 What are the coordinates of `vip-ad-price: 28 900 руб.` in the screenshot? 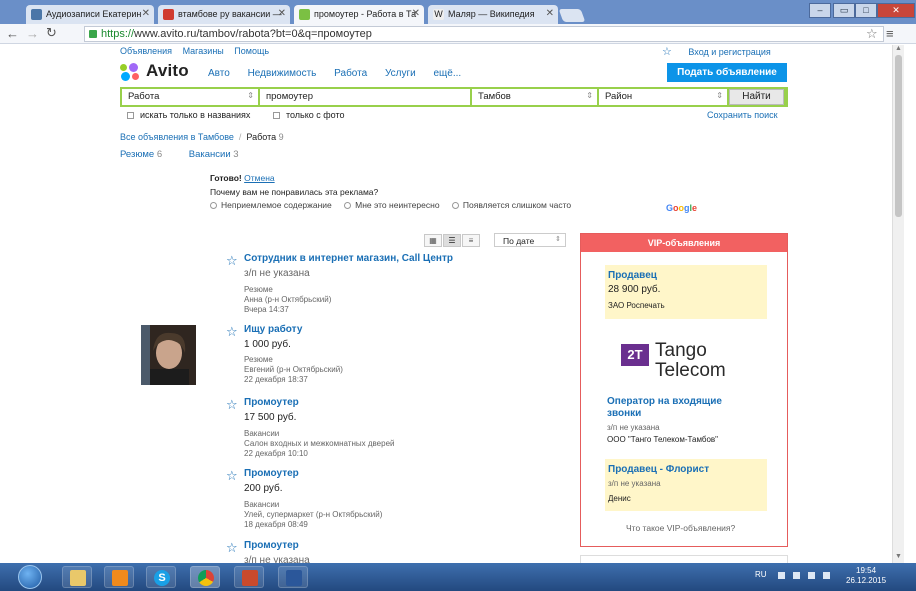 It's located at (634, 289).